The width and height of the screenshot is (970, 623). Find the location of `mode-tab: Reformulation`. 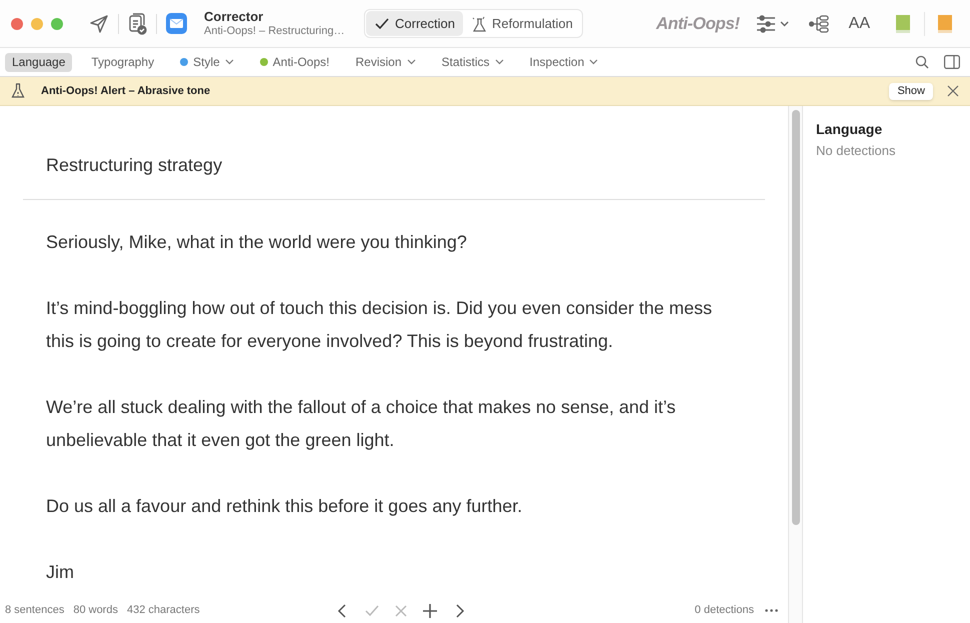

mode-tab: Reformulation is located at coordinates (521, 23).